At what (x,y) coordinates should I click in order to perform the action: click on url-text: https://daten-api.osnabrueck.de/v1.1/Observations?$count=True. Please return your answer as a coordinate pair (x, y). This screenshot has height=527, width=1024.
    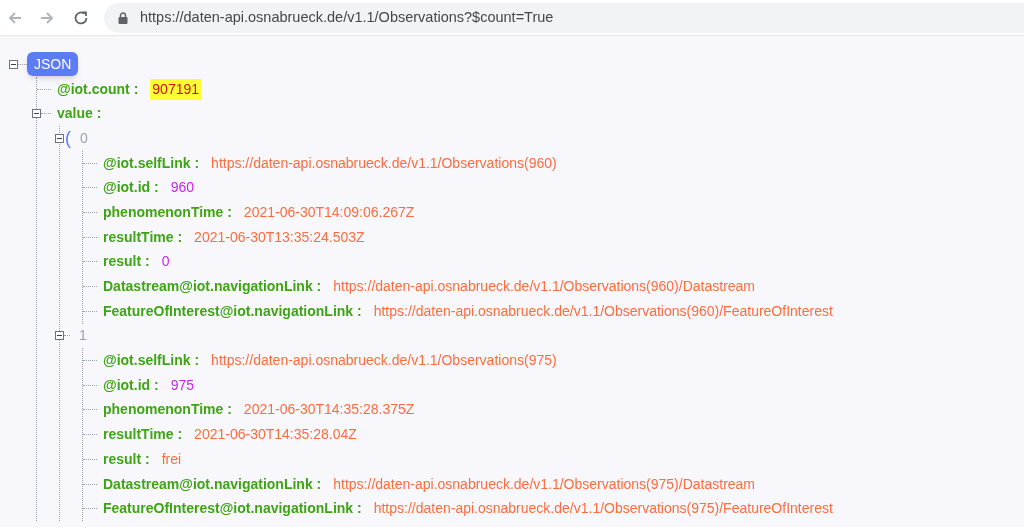
    Looking at the image, I should click on (347, 17).